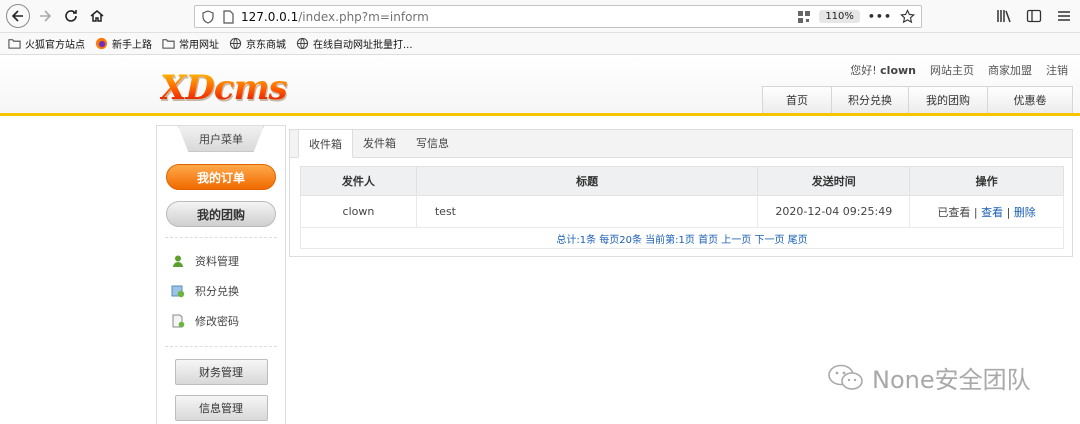  What do you see at coordinates (358, 181) in the screenshot?
I see `column-header: 发件人` at bounding box center [358, 181].